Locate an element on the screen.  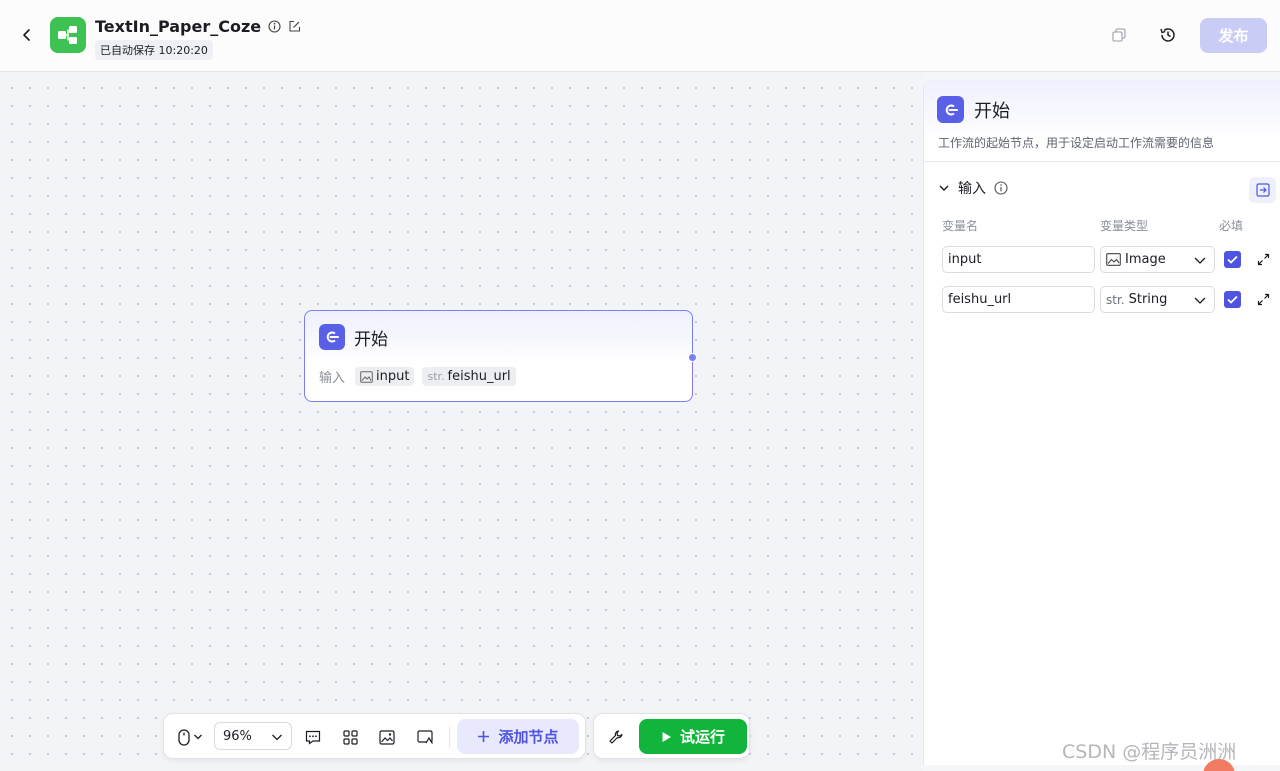
node-title: 开始 is located at coordinates (371, 339).